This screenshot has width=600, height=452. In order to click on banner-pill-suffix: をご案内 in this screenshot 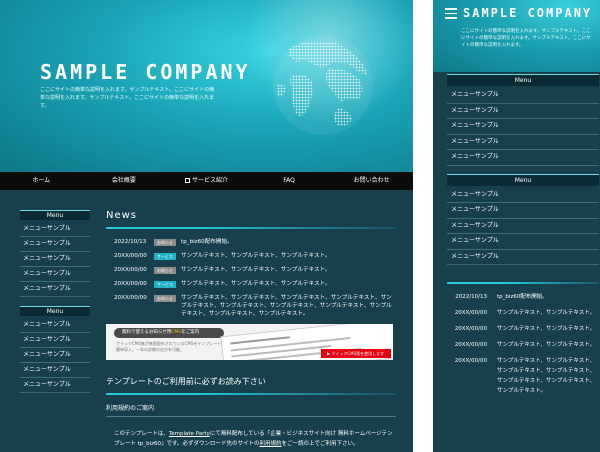, I will do `click(190, 332)`.